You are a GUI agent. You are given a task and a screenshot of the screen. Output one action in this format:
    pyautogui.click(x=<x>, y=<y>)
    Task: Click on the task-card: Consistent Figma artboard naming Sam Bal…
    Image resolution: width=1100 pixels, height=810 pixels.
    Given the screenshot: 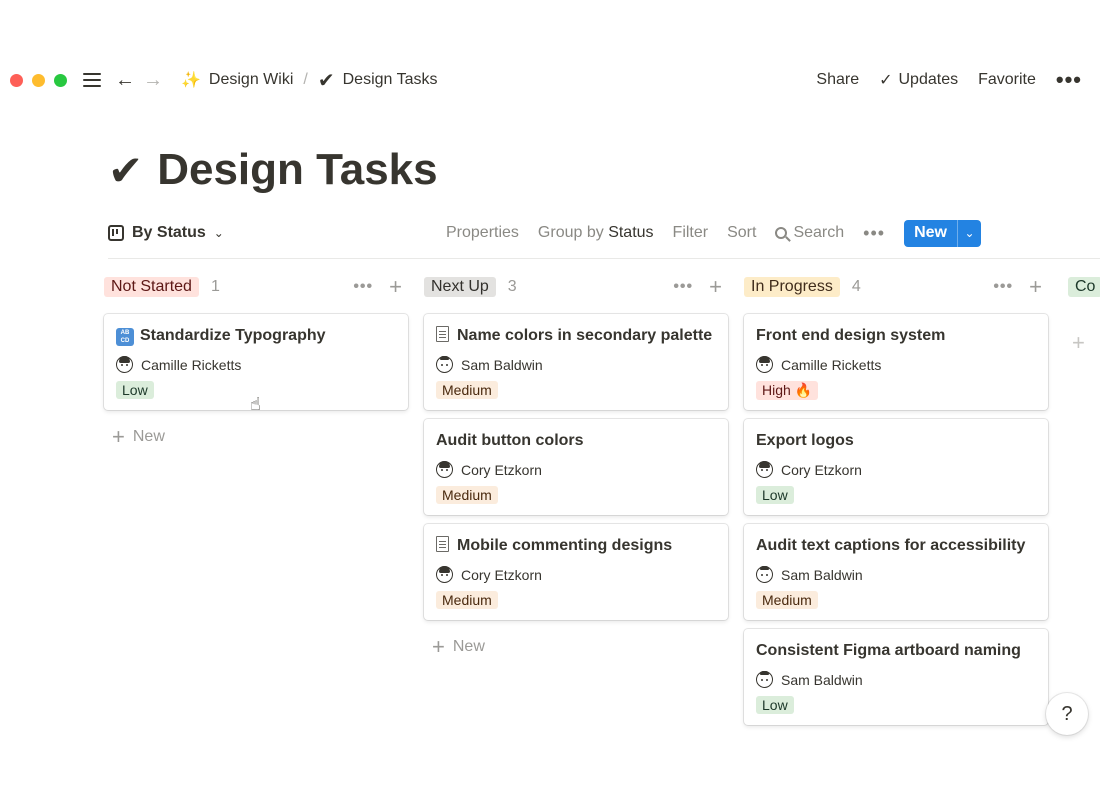 What is the action you would take?
    pyautogui.click(x=896, y=677)
    